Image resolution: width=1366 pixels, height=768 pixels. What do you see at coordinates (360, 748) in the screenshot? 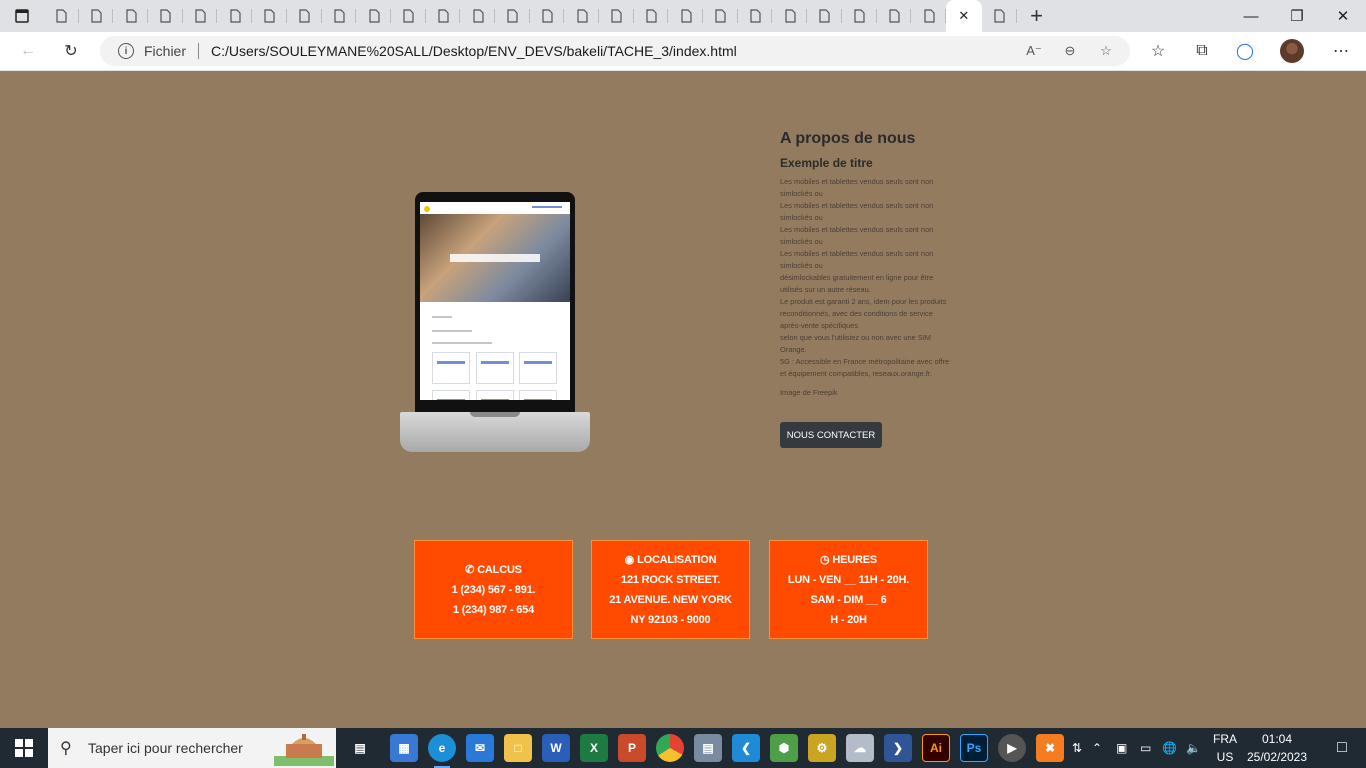
I see `task-view-icon: ▤` at bounding box center [360, 748].